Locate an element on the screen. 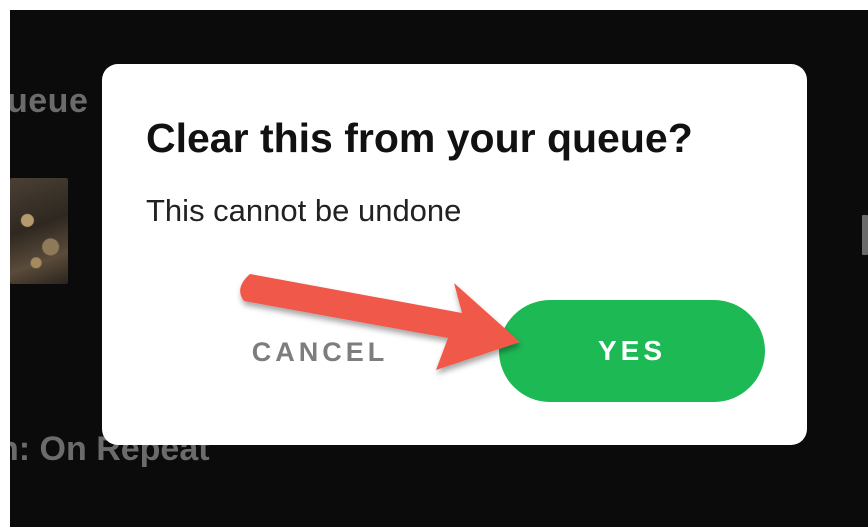  dialog-title: Clear this from your queue? is located at coordinates (419, 138).